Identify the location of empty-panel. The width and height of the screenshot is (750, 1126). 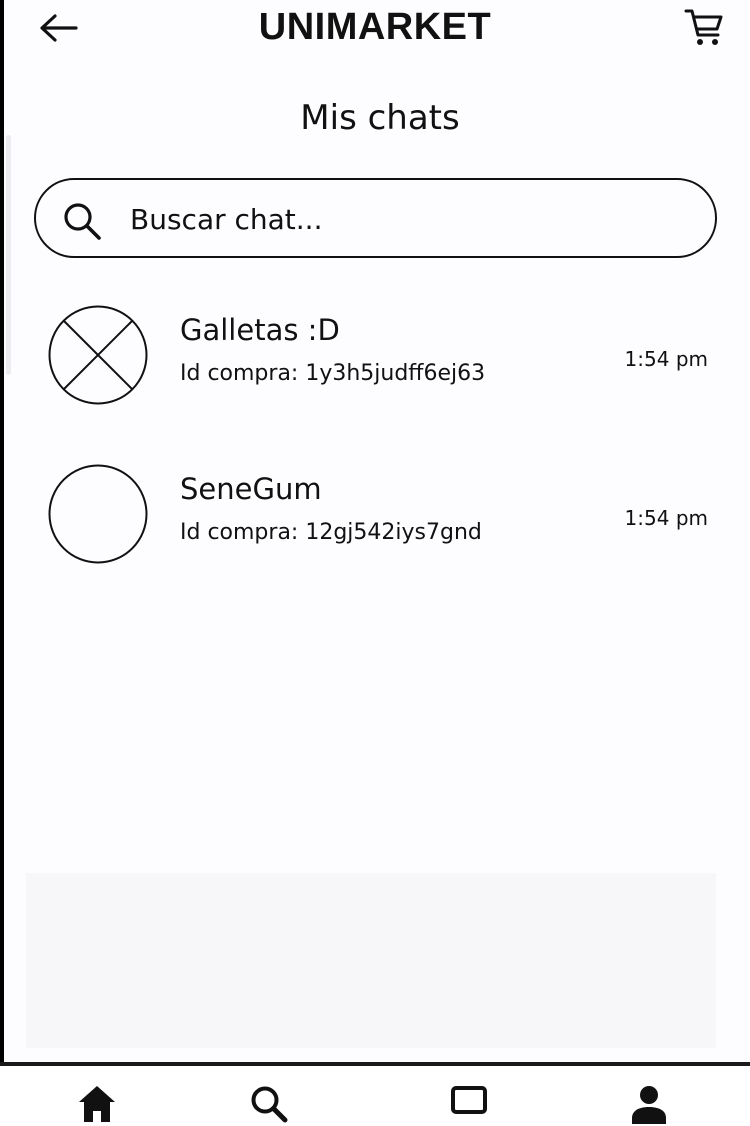
(371, 960).